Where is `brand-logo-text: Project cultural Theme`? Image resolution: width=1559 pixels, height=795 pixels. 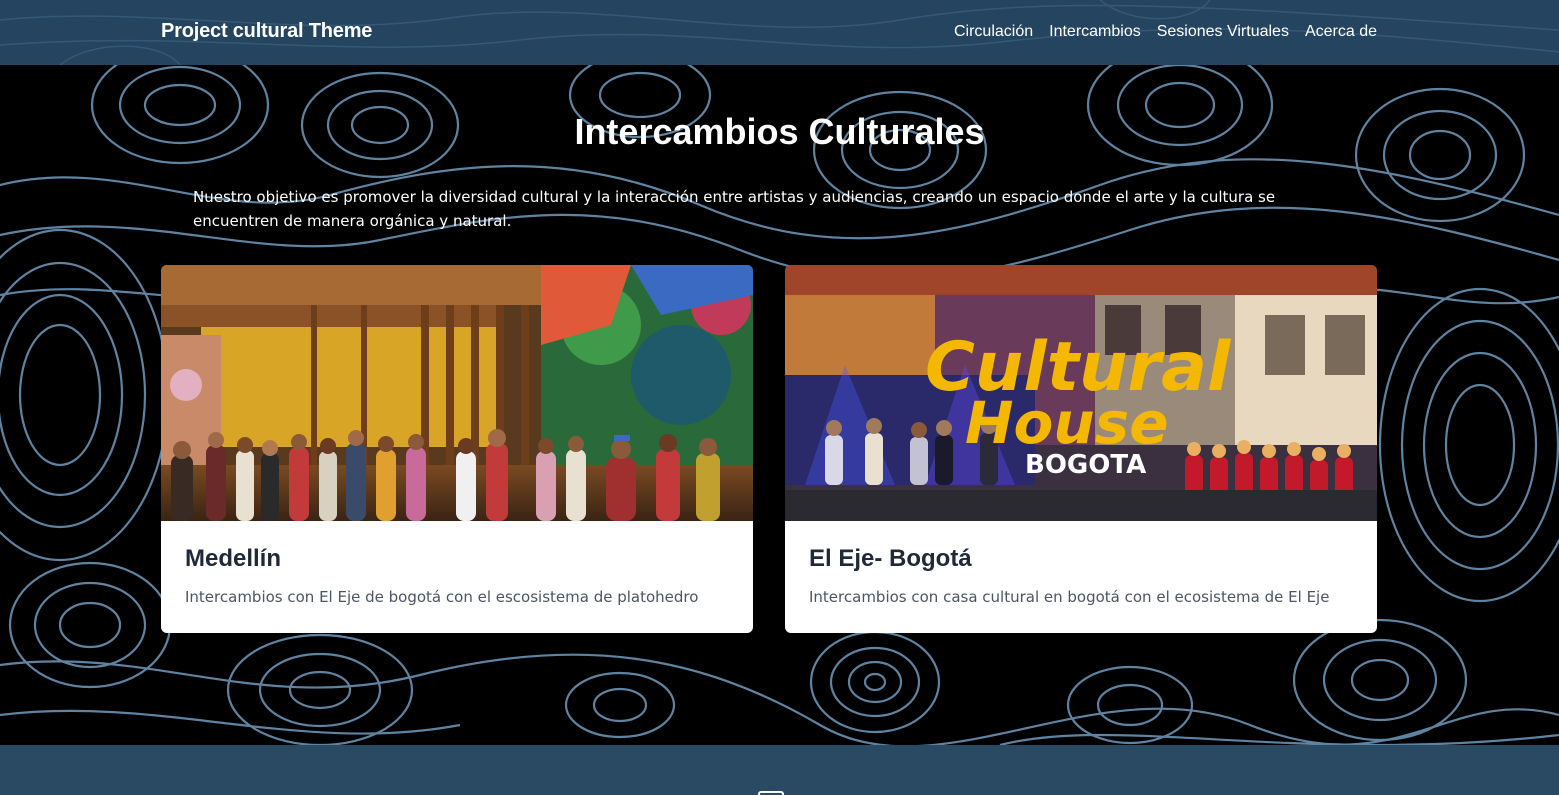
brand-logo-text: Project cultural Theme is located at coordinates (266, 31).